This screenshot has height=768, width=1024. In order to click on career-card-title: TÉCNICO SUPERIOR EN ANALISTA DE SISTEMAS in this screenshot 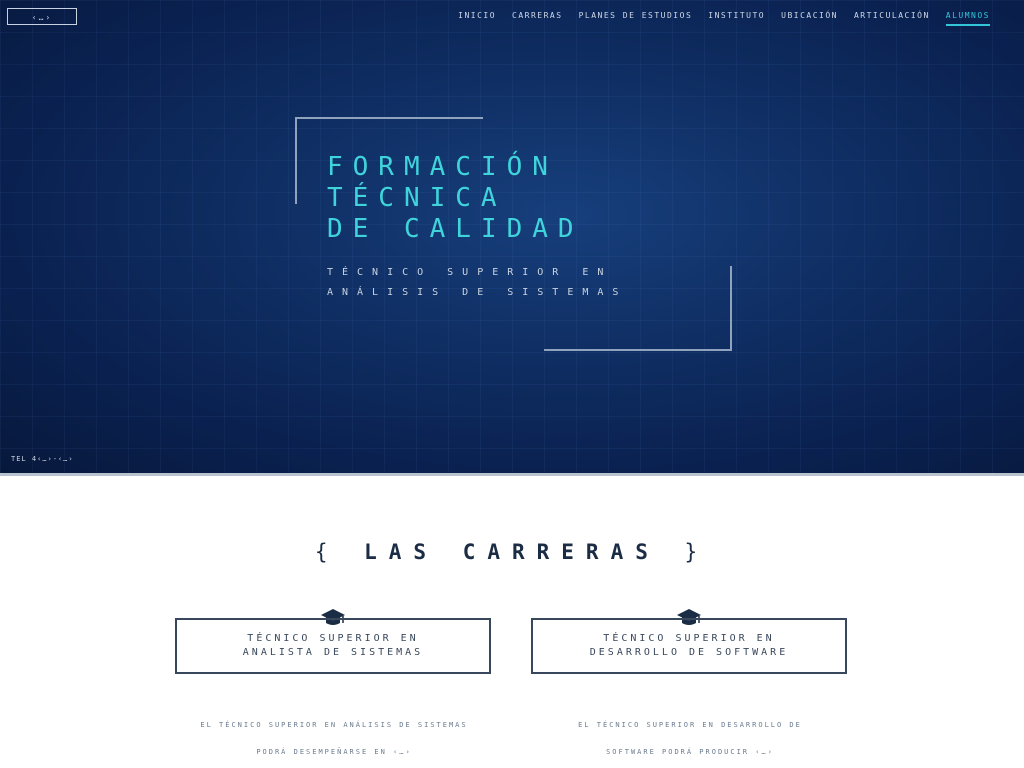, I will do `click(333, 645)`.